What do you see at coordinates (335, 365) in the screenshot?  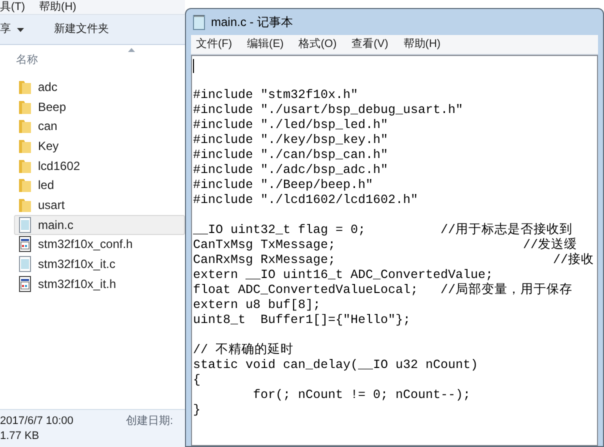 I see `code-line: static void can_delay(__IO u32 nCount)` at bounding box center [335, 365].